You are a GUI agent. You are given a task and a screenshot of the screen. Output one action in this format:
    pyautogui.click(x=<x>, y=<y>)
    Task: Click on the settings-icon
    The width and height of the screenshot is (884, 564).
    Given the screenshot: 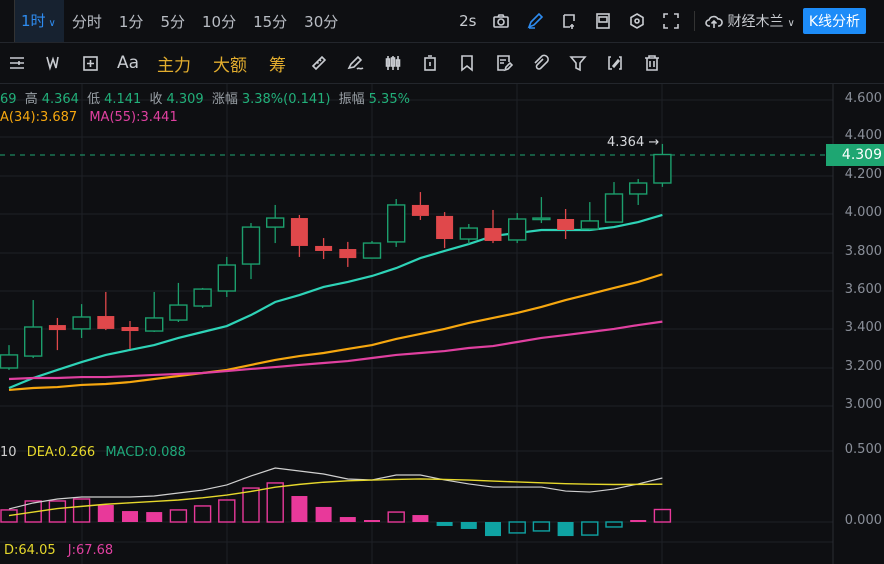 What is the action you would take?
    pyautogui.click(x=637, y=21)
    